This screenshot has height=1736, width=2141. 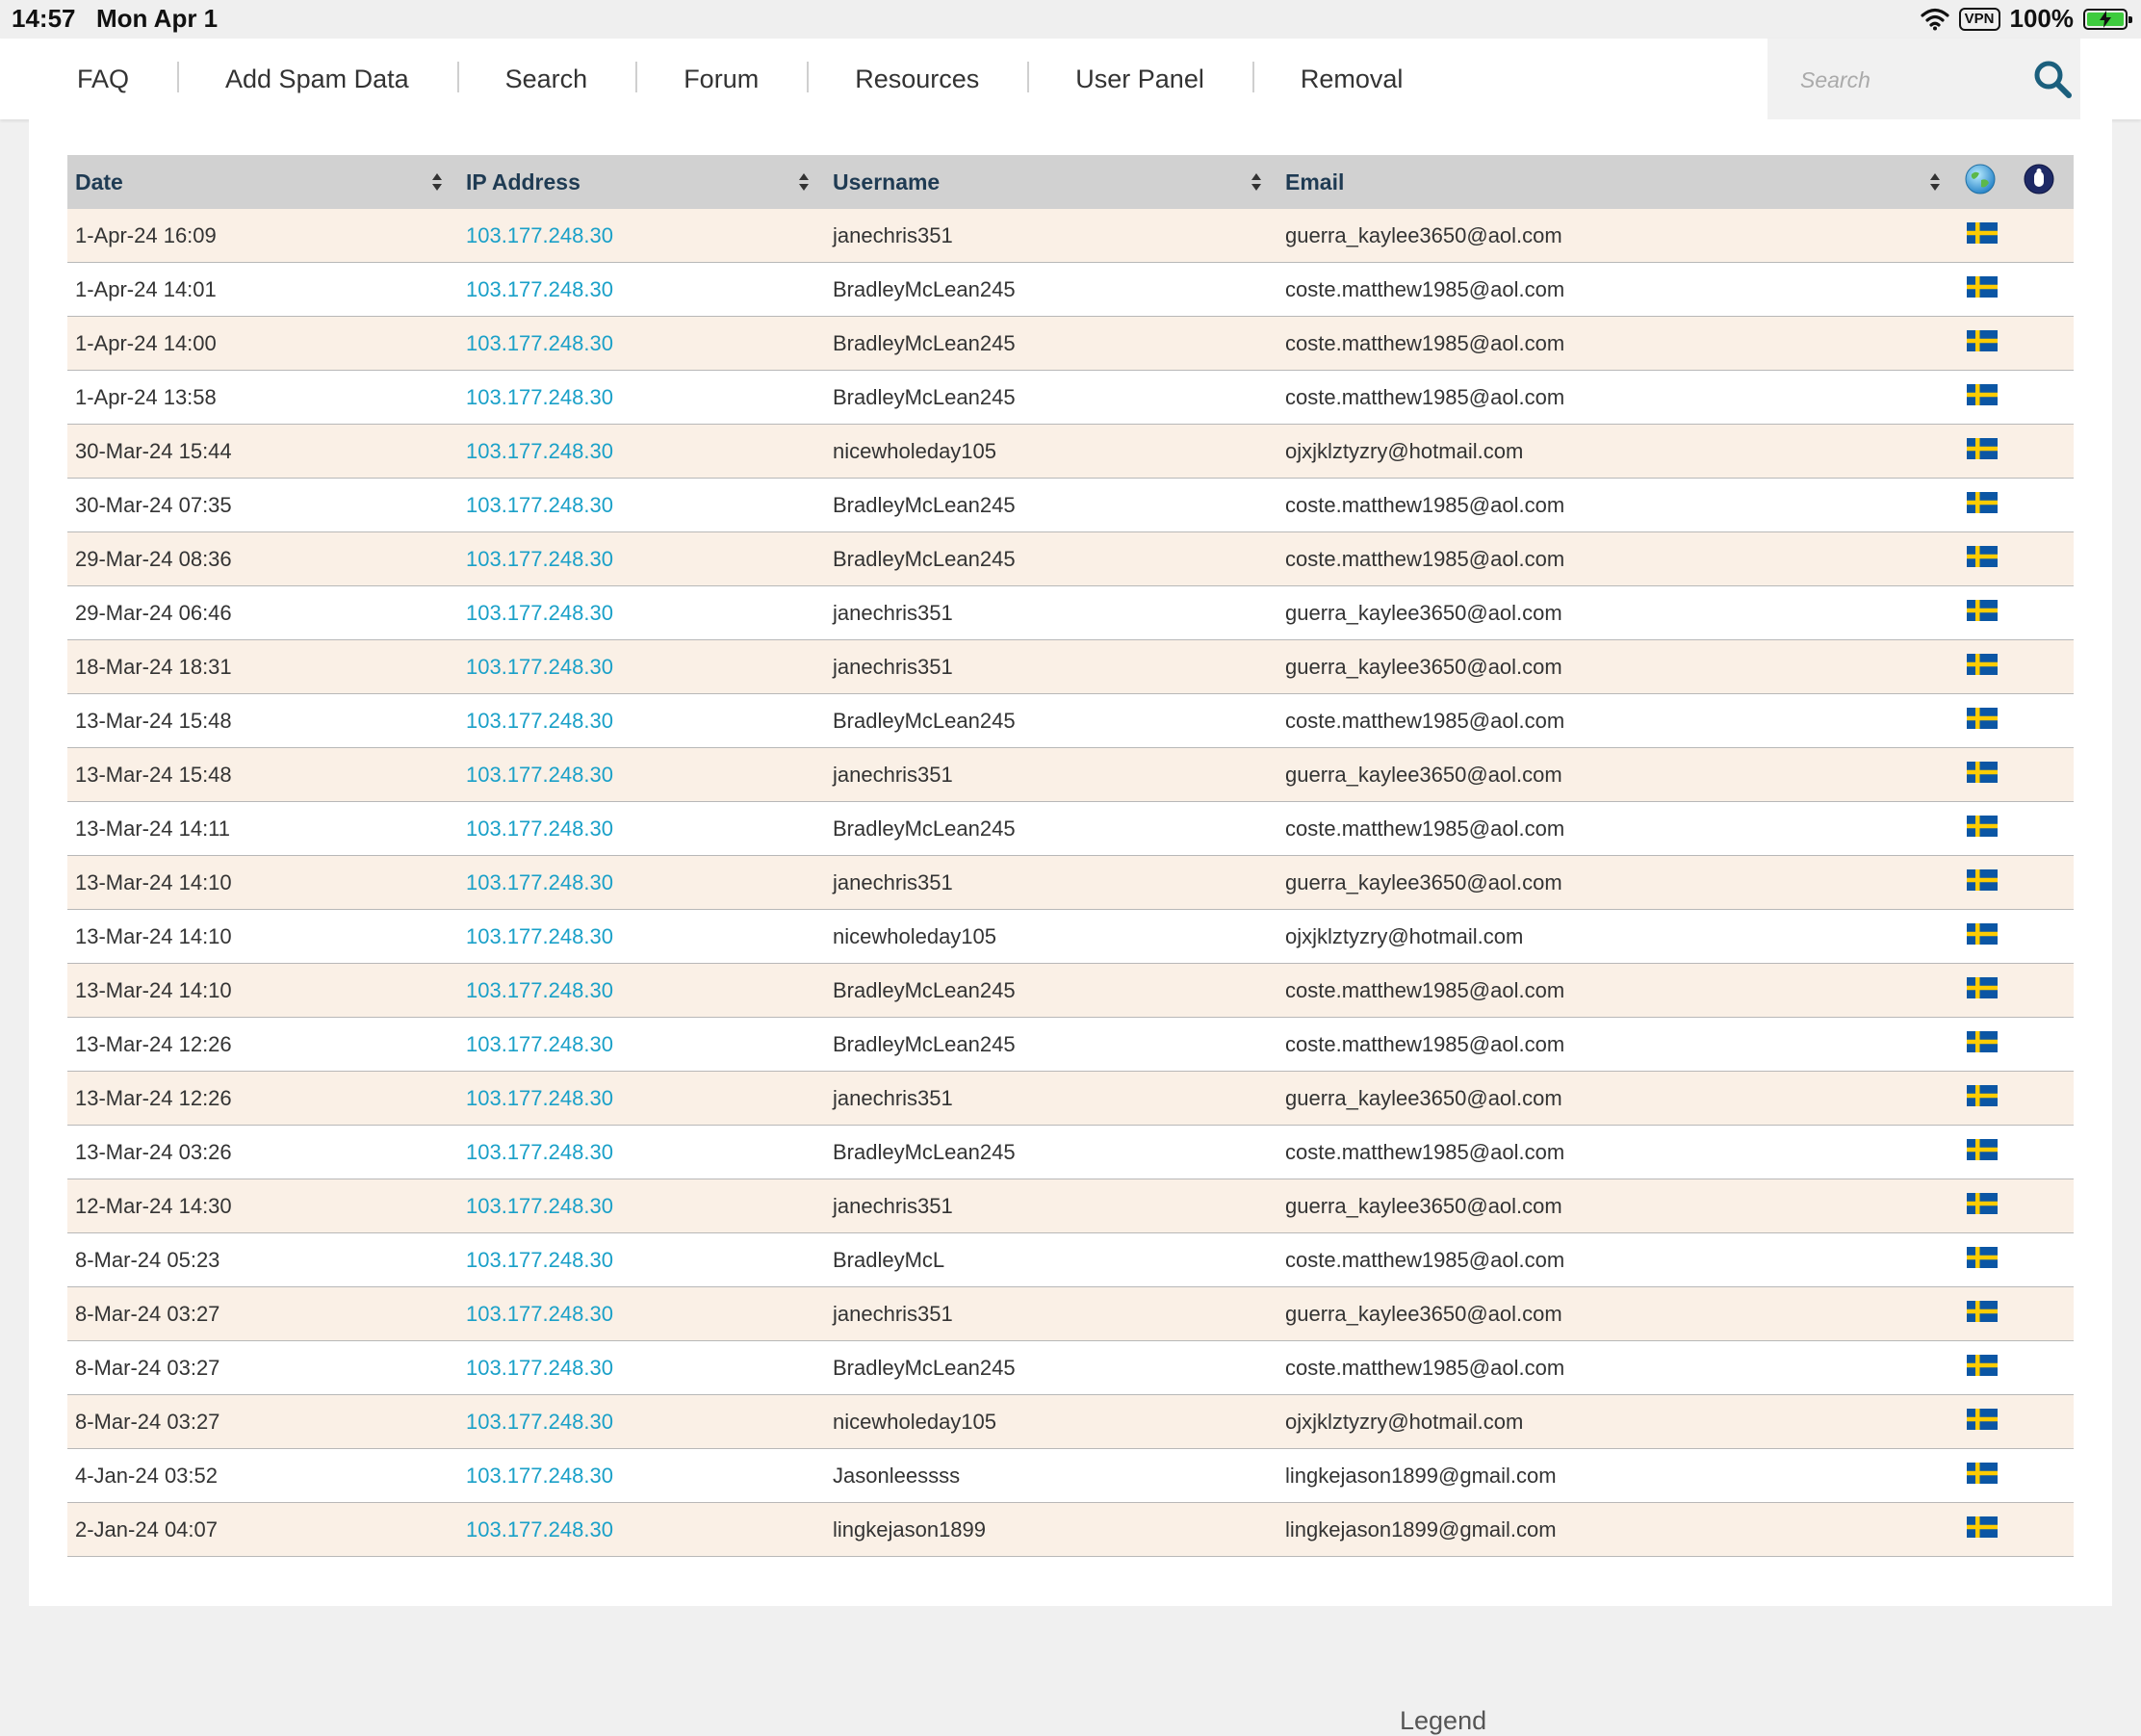 I want to click on cell-date: 30-Mar-24 07:35, so click(x=262, y=505).